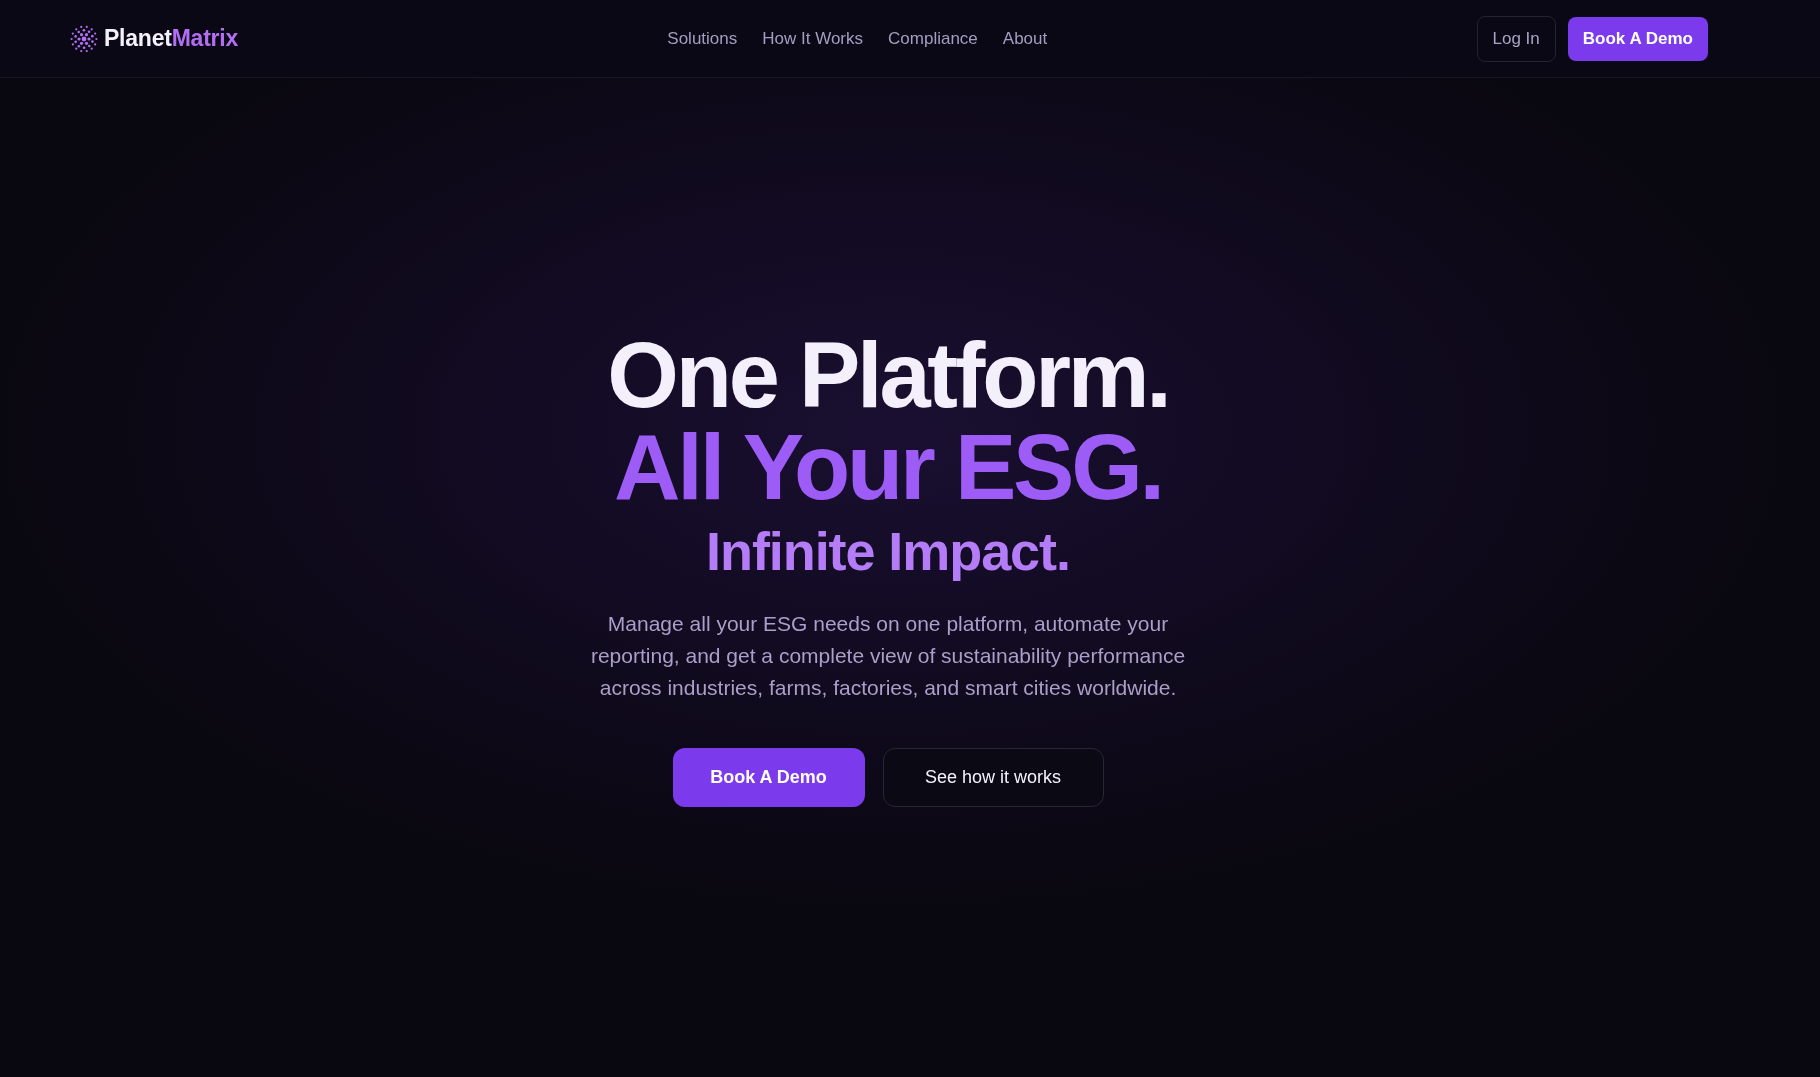 The image size is (1820, 1077). I want to click on hero-headline: All Your ESG., so click(888, 467).